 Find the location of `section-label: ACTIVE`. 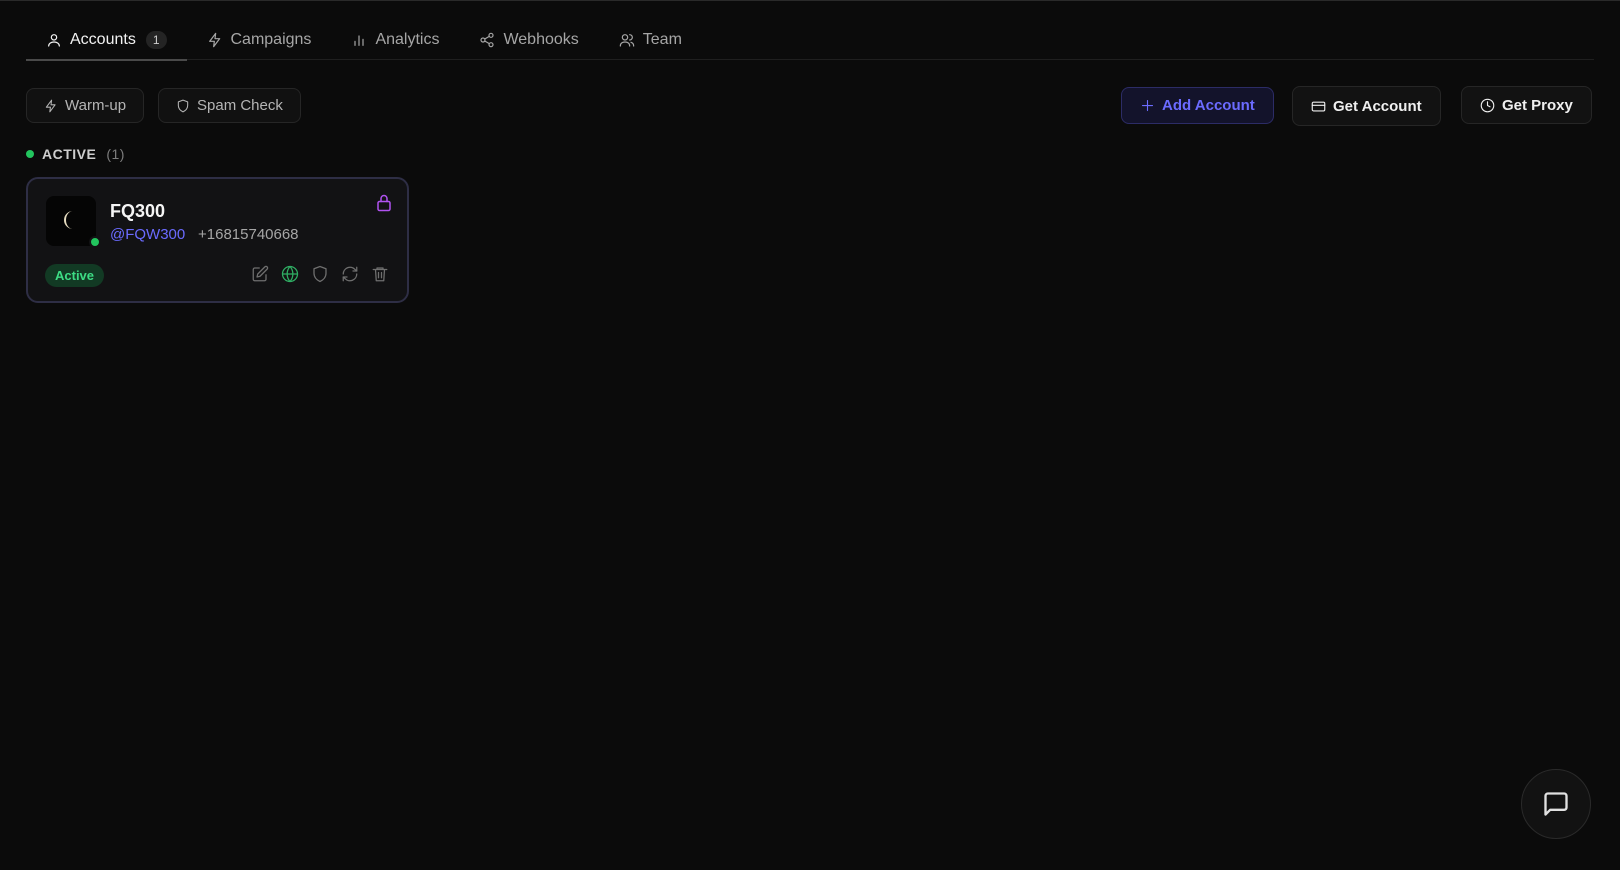

section-label: ACTIVE is located at coordinates (69, 154).